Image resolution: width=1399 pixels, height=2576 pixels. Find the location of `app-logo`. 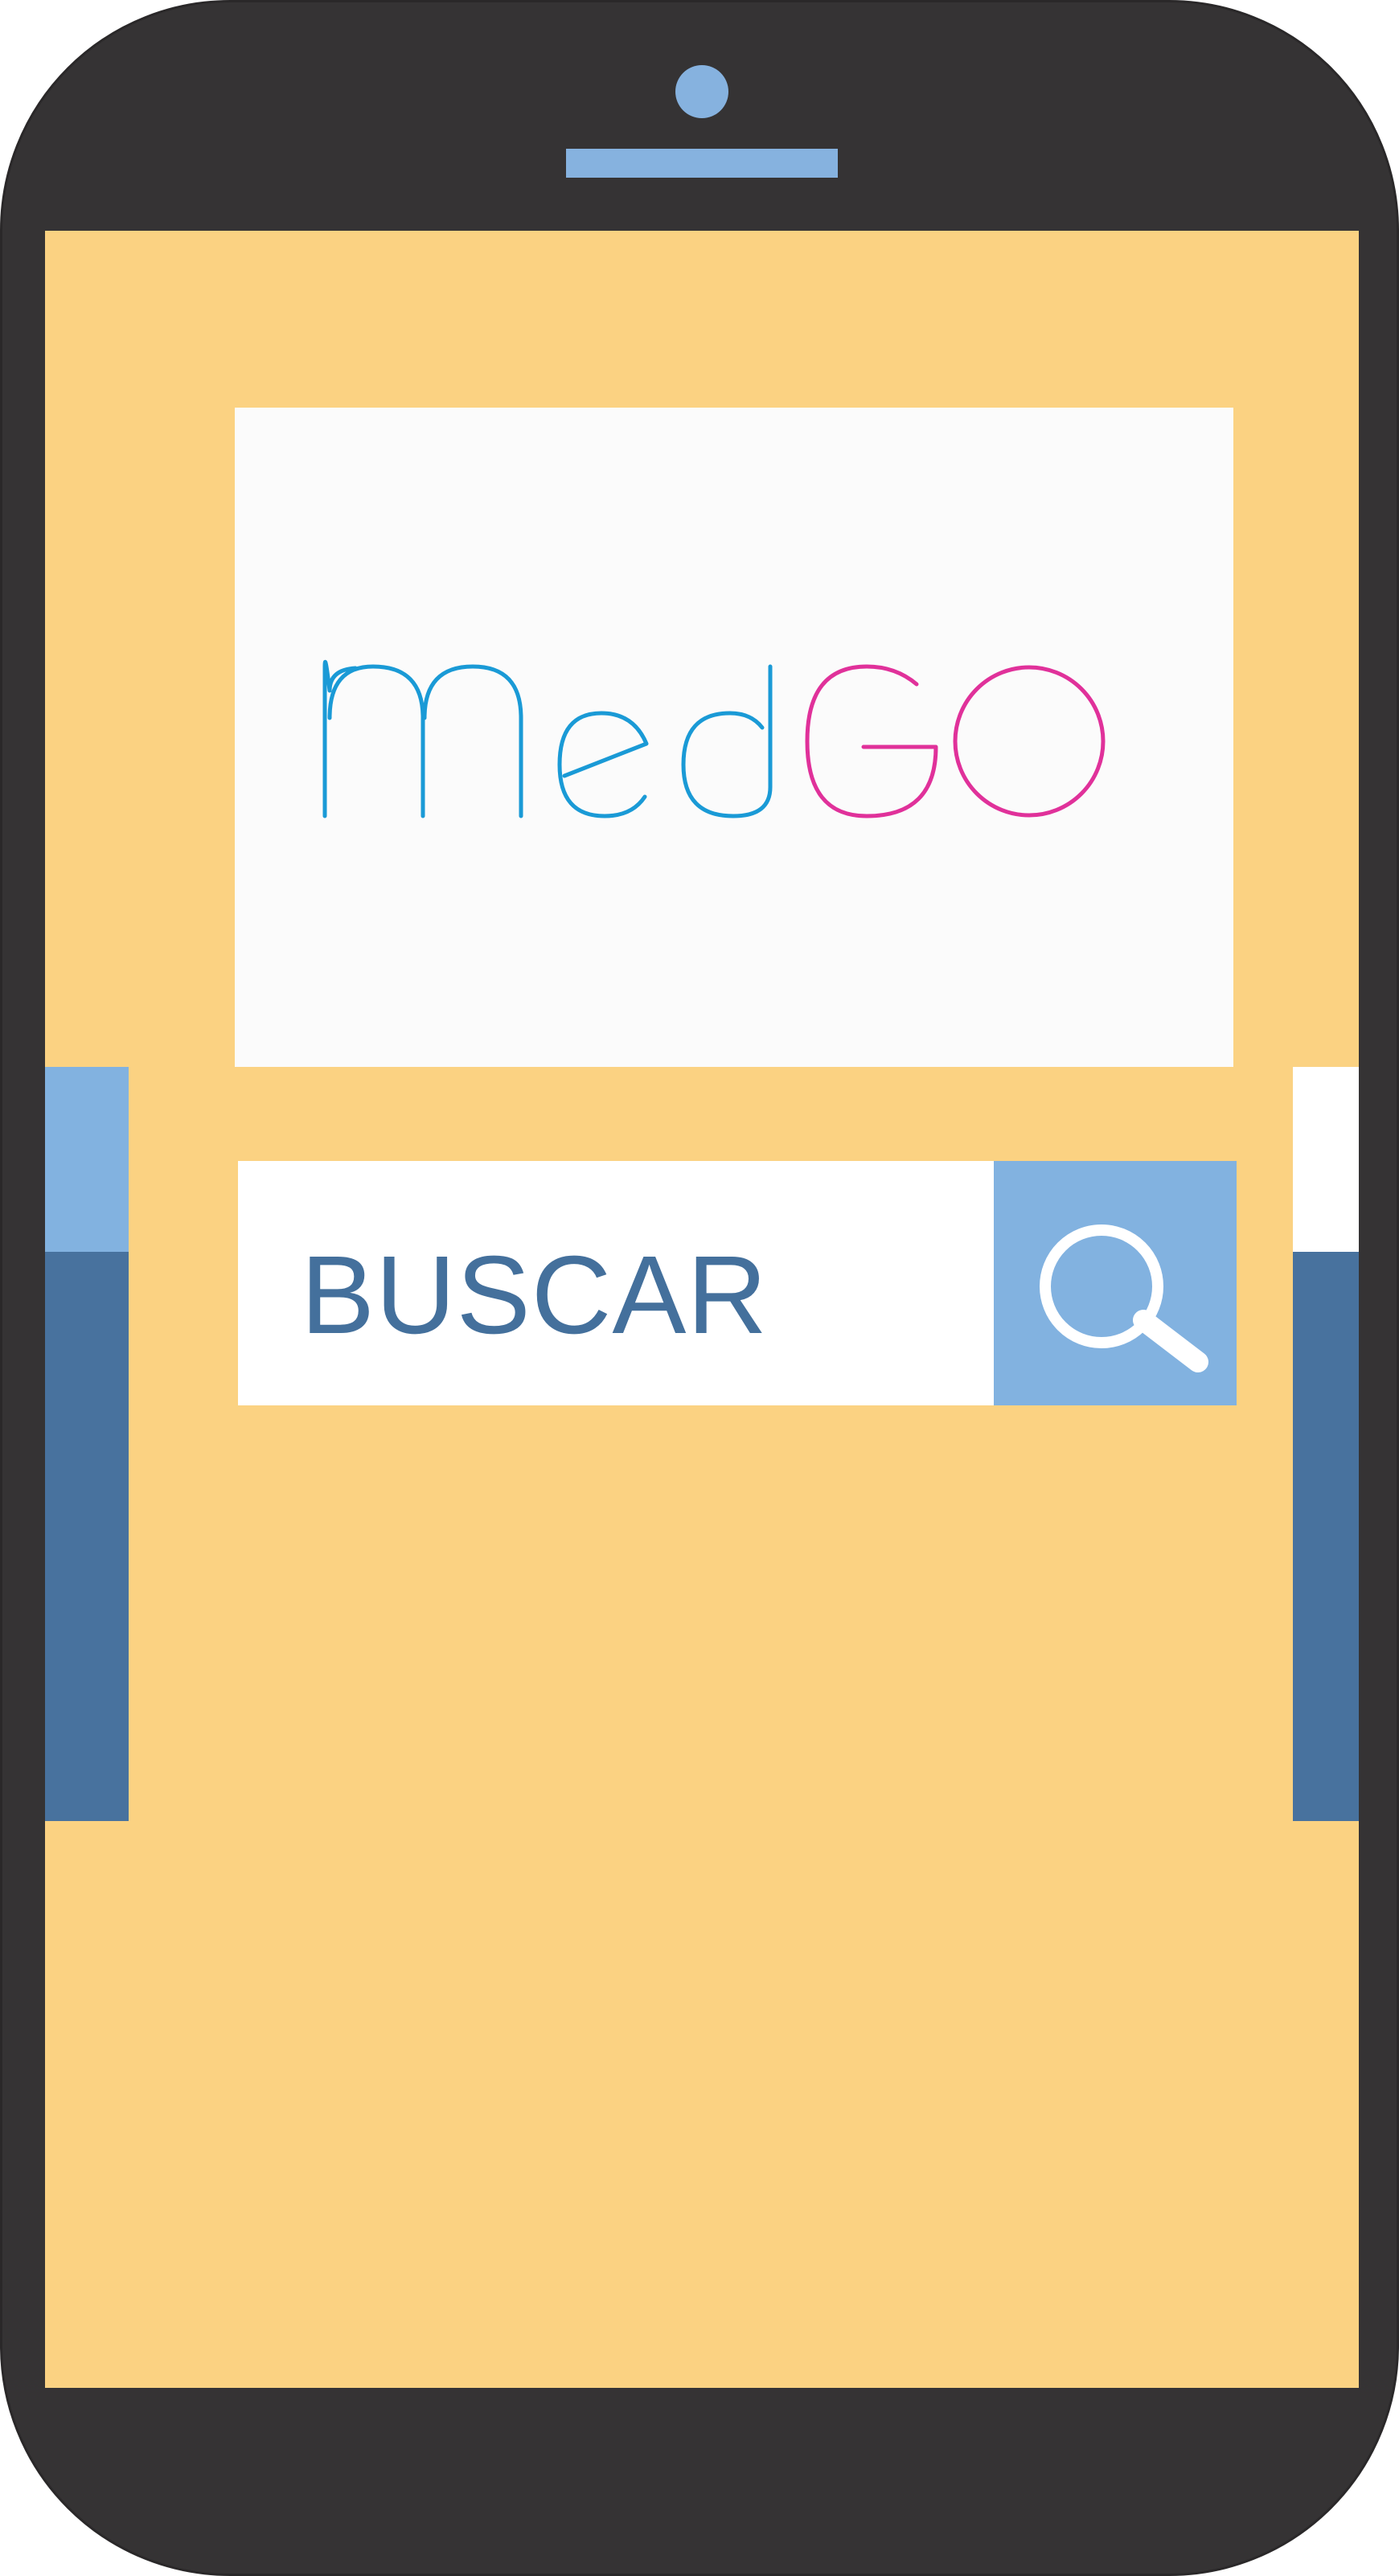

app-logo is located at coordinates (714, 739).